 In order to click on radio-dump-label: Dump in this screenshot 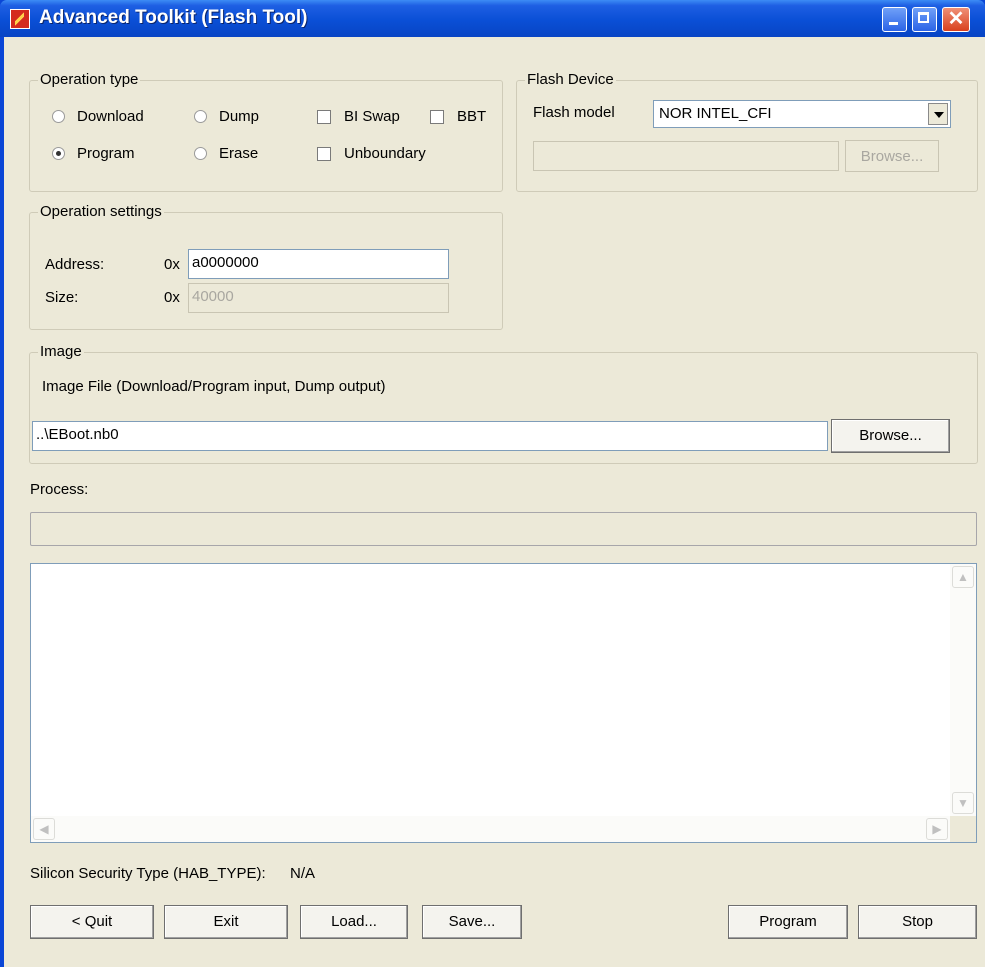, I will do `click(239, 116)`.